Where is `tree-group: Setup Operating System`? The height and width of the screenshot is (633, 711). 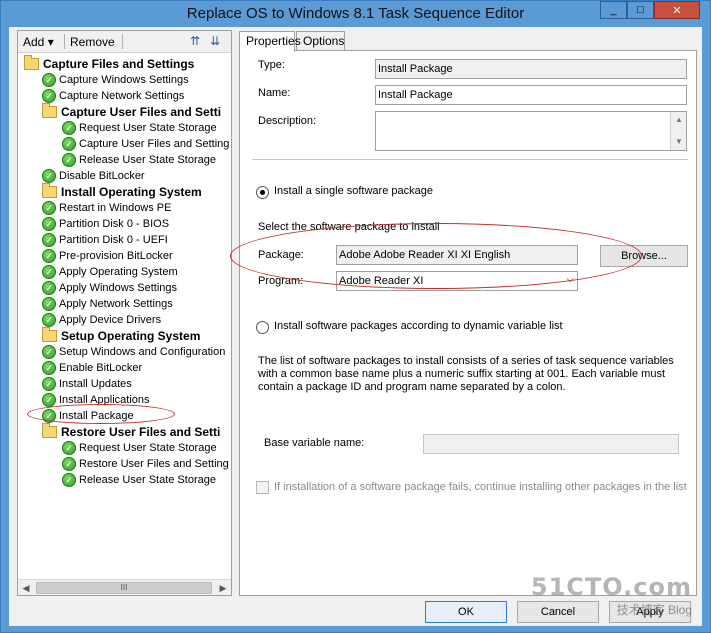
tree-group: Setup Operating System is located at coordinates (121, 335).